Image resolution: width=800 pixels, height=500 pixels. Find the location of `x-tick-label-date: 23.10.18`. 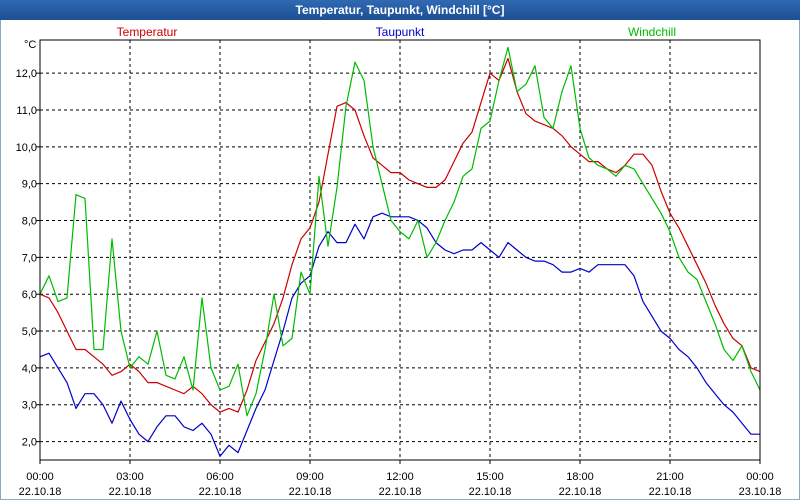

x-tick-label-date: 23.10.18 is located at coordinates (760, 492).